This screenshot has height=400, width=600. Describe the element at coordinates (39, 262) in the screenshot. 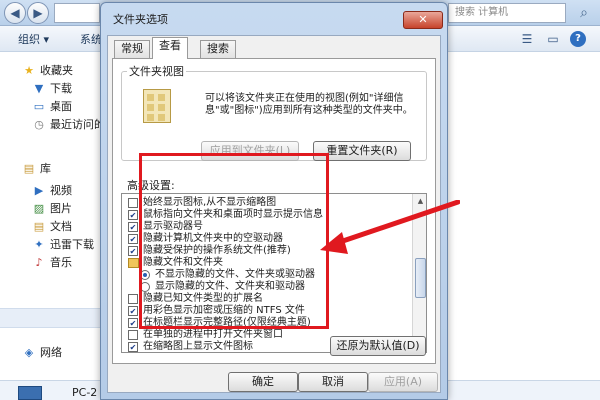

I see `music-icon: ♪` at that location.